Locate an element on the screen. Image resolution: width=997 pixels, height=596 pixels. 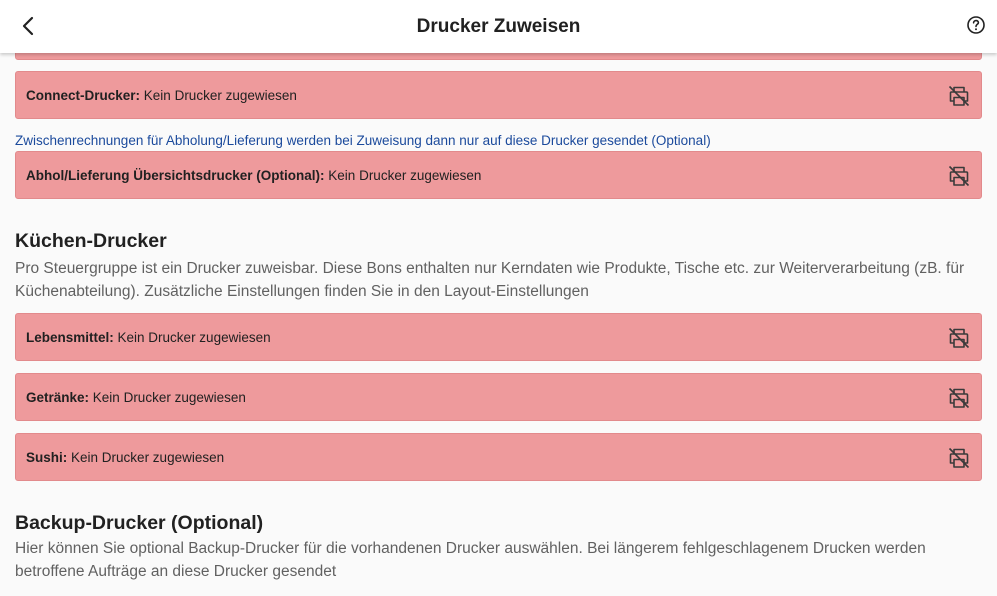
connect-printer-card: Connect-Drucker: Kein Drucker zugewiesen is located at coordinates (498, 95).